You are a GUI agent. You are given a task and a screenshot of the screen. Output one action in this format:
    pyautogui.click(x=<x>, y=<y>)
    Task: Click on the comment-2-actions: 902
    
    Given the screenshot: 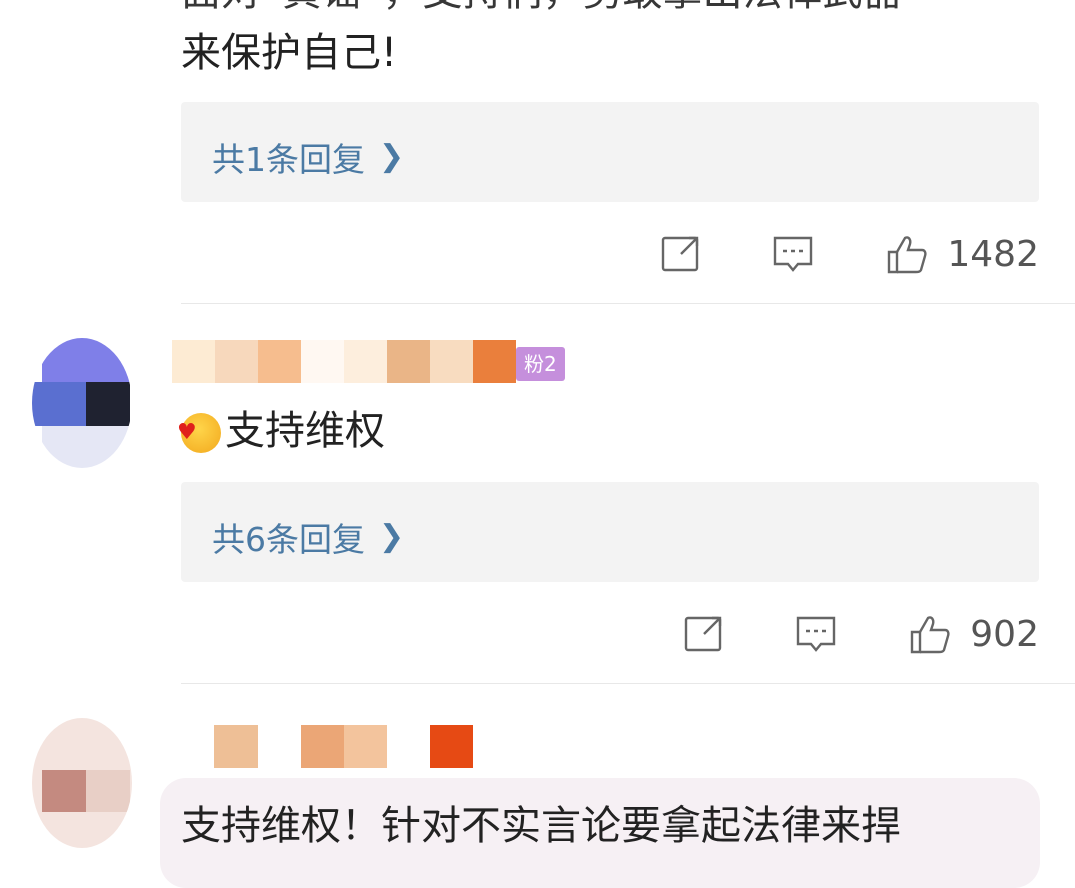 What is the action you would take?
    pyautogui.click(x=860, y=634)
    